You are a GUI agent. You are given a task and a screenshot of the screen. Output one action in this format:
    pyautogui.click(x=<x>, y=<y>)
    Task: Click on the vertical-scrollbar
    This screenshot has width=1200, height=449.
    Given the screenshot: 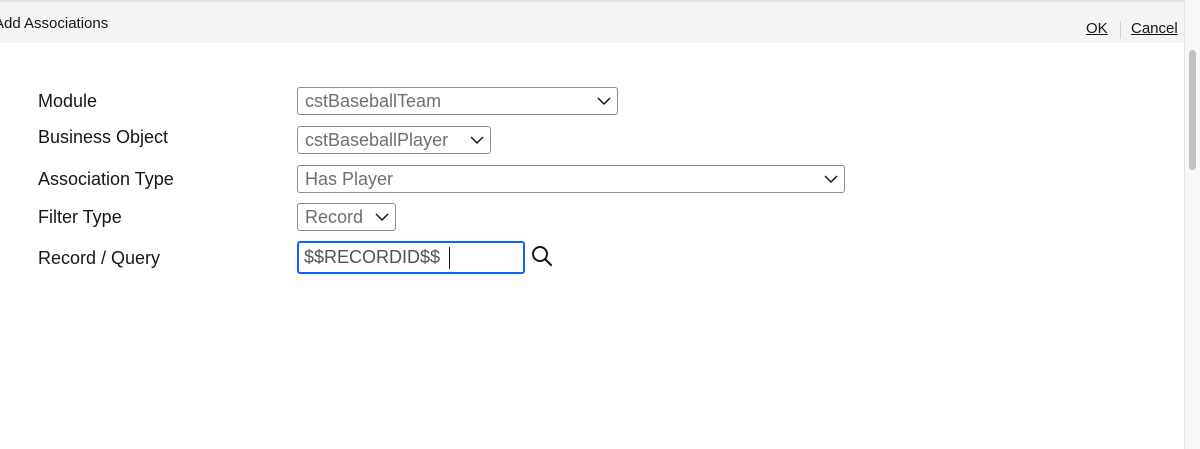 What is the action you would take?
    pyautogui.click(x=1192, y=224)
    